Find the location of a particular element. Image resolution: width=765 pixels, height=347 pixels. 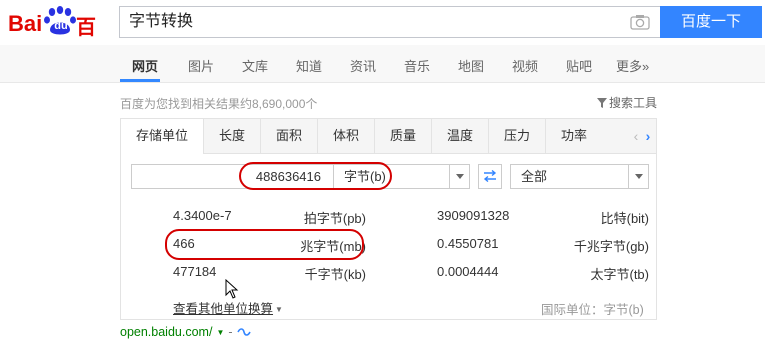

logo-bai-text: Bai is located at coordinates (25, 23).